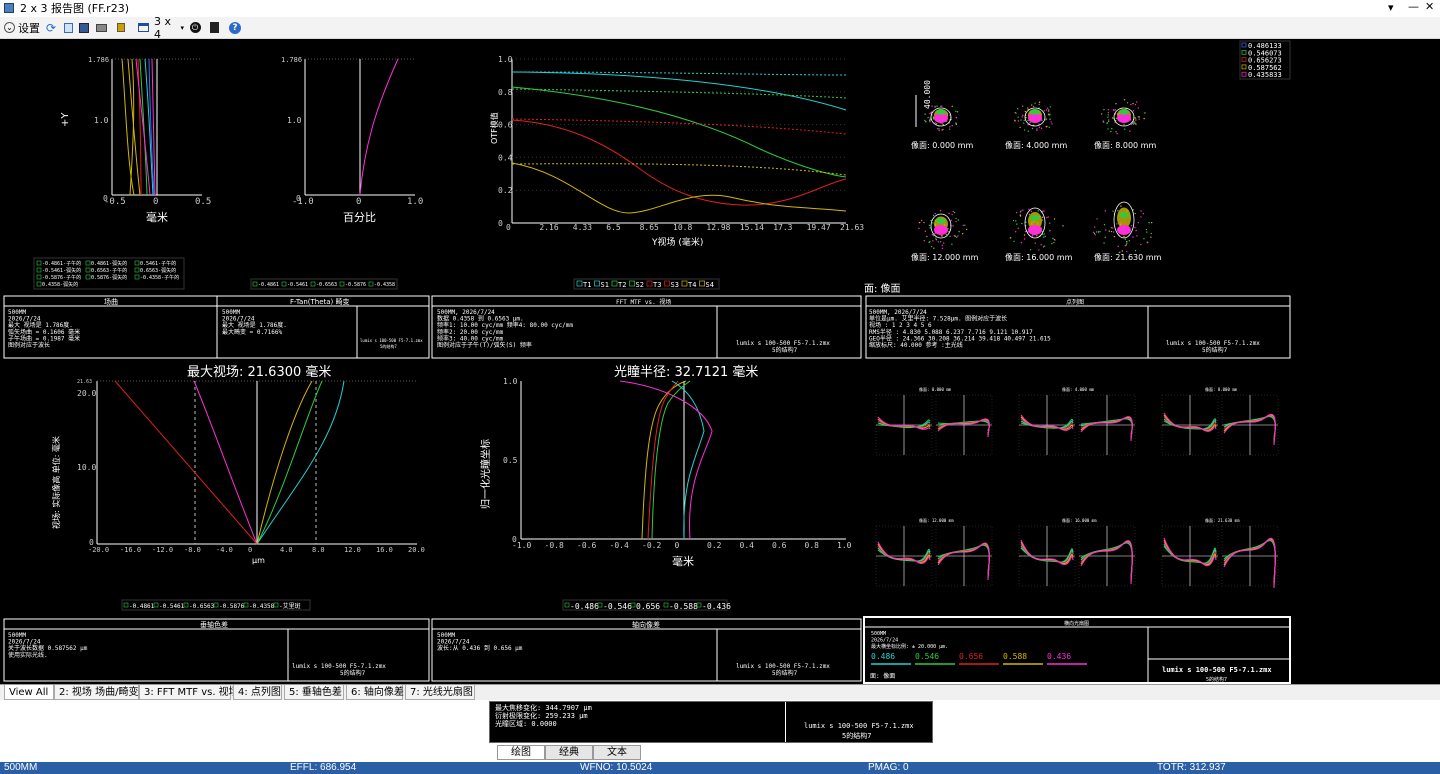  I want to click on stop-icon, so click(214, 27).